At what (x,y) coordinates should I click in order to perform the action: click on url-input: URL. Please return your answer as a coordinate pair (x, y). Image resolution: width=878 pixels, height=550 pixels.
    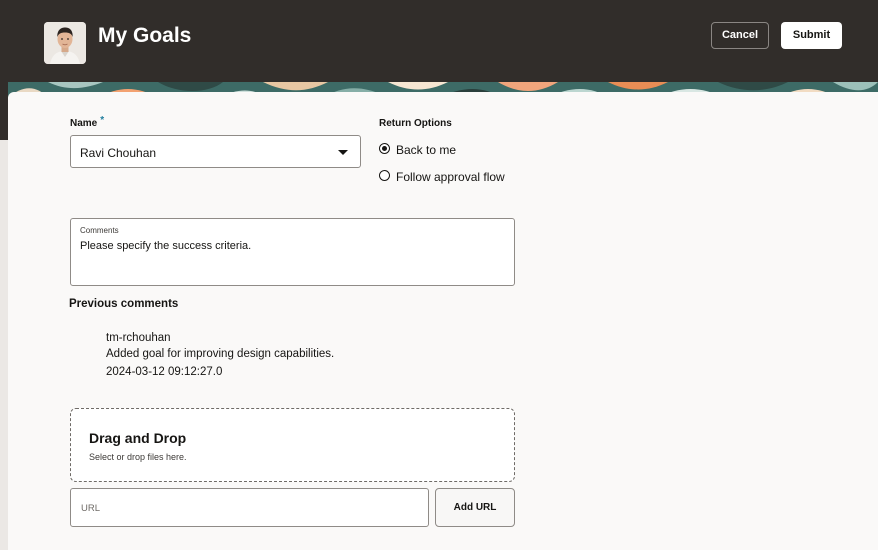
    Looking at the image, I should click on (249, 507).